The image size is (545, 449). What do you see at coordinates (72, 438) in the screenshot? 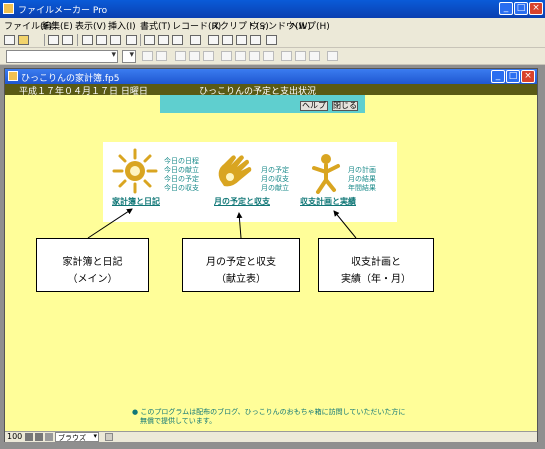
I see `mode-label: ブラウズ` at bounding box center [72, 438].